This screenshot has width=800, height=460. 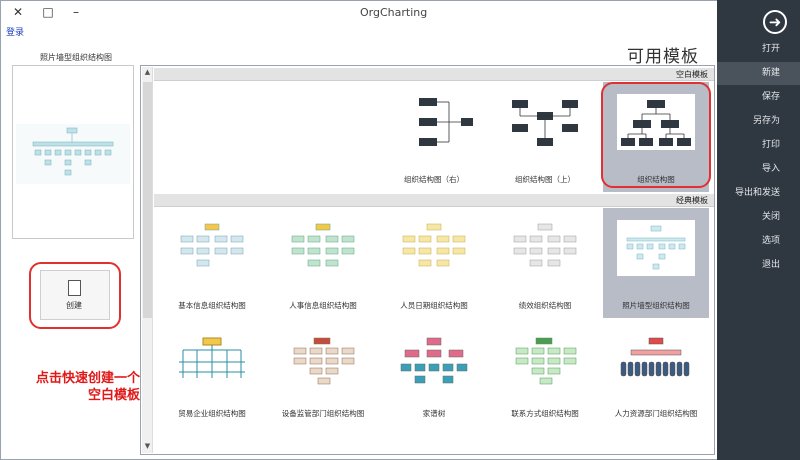 I want to click on template-label: 照片墙型组织结构图, so click(x=656, y=305).